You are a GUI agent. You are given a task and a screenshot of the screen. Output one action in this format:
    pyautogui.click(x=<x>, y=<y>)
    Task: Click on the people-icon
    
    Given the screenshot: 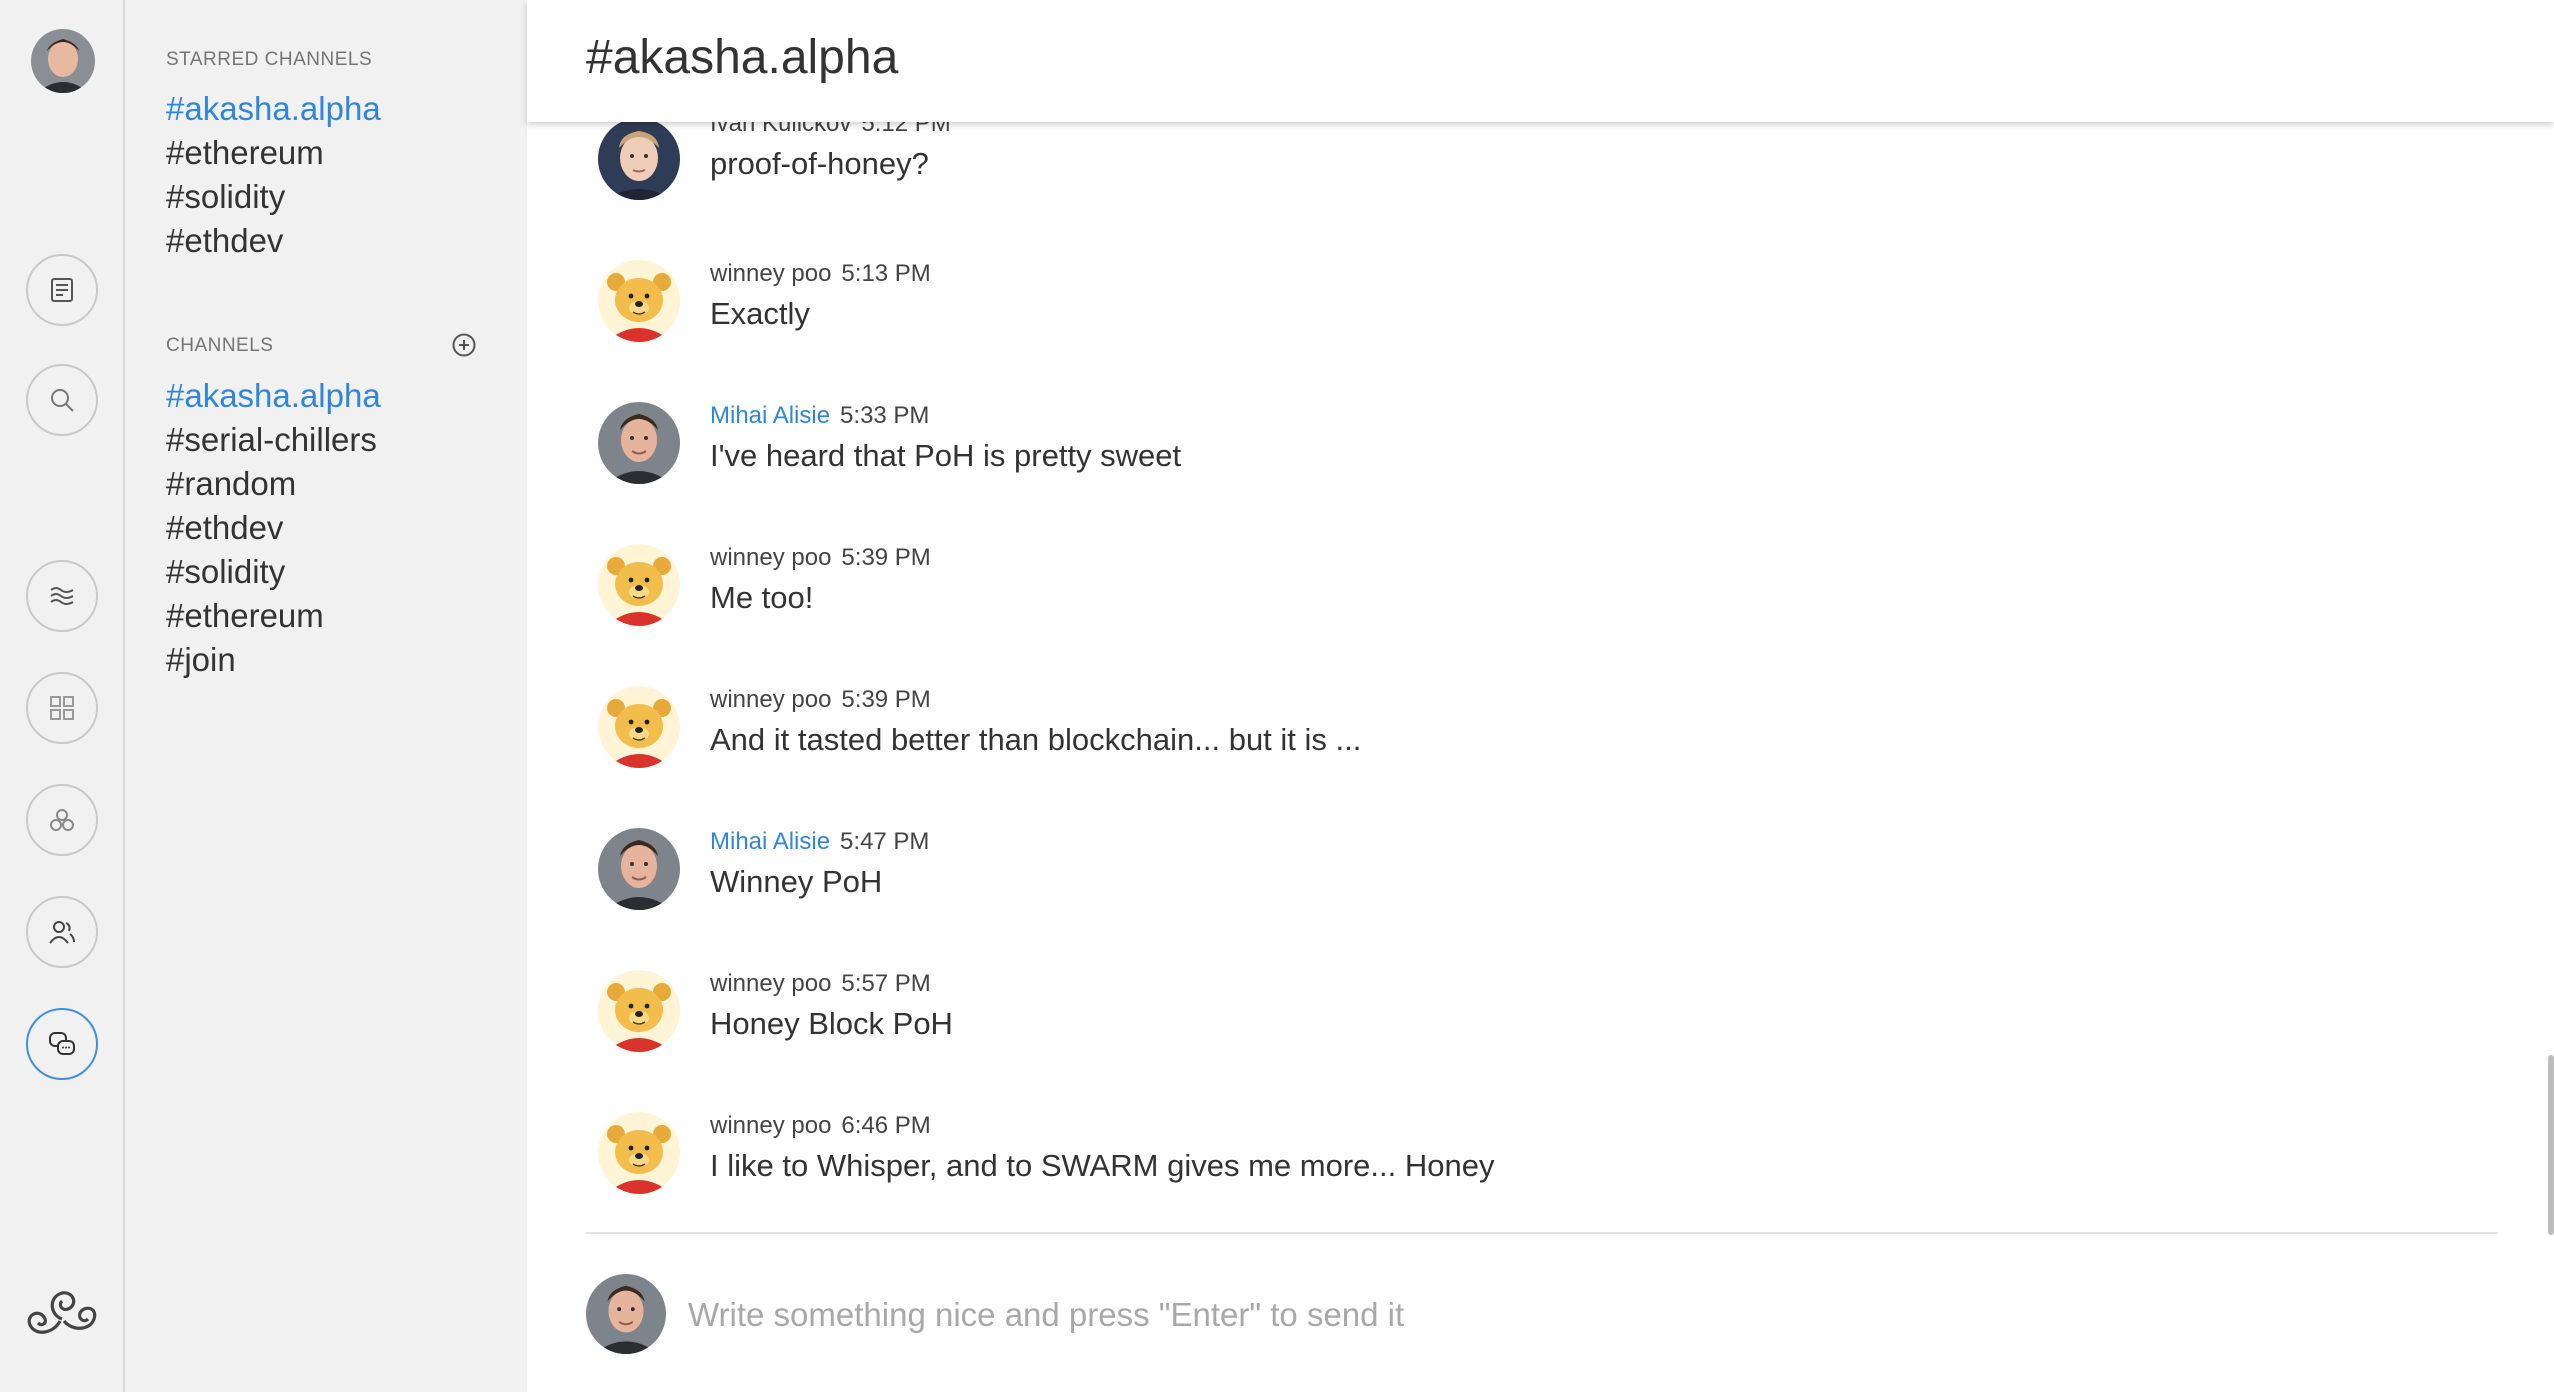 What is the action you would take?
    pyautogui.click(x=62, y=932)
    